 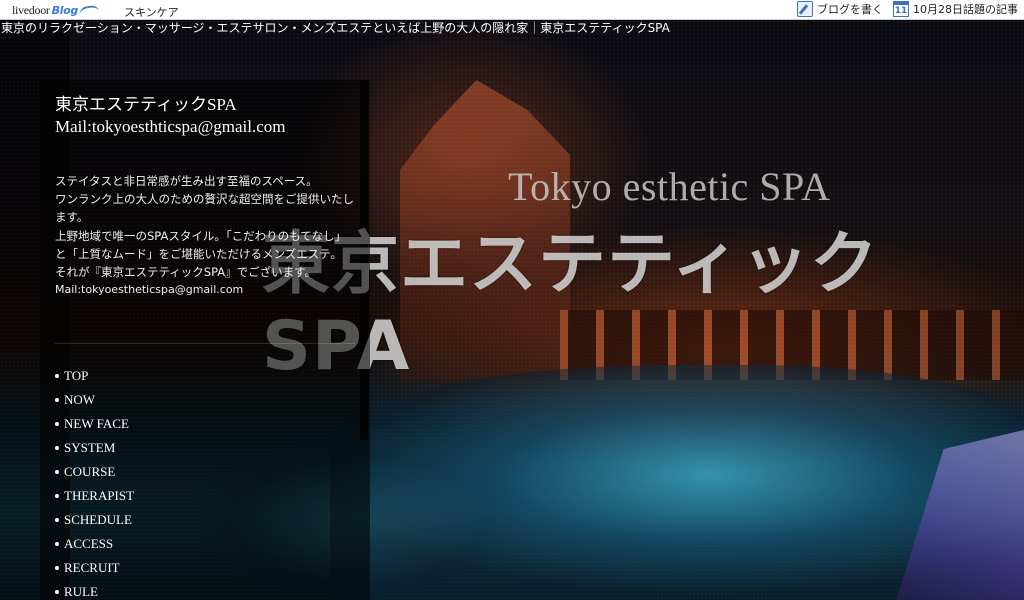 I want to click on write-blog-label: ブログを書く, so click(x=850, y=9).